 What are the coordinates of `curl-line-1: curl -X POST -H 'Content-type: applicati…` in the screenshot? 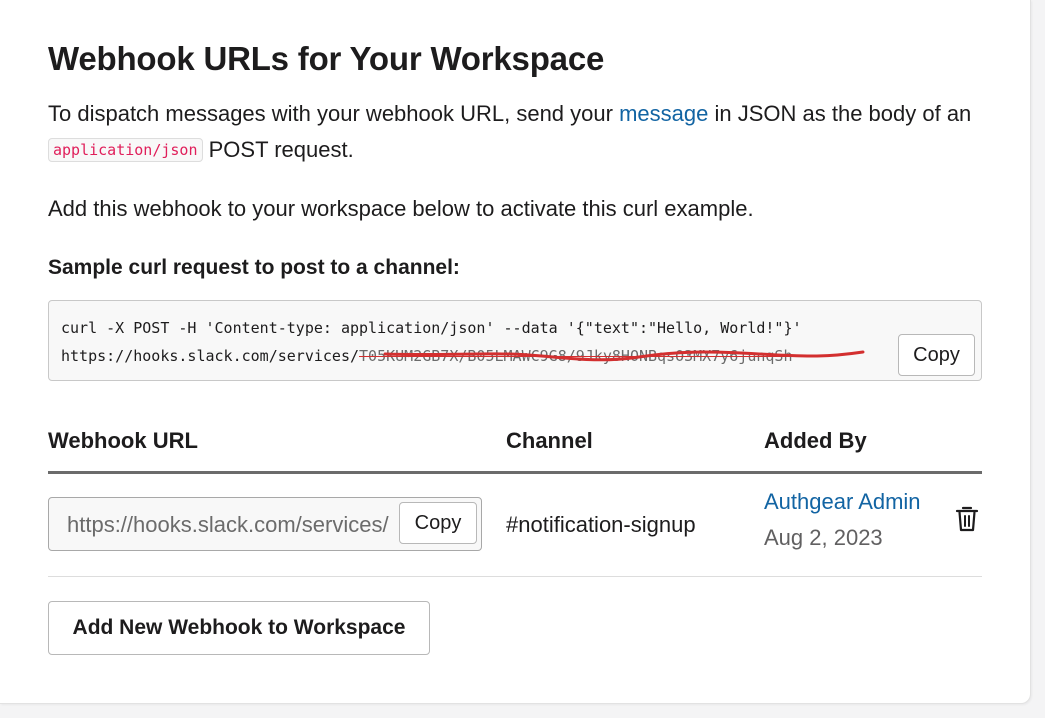 It's located at (431, 328).